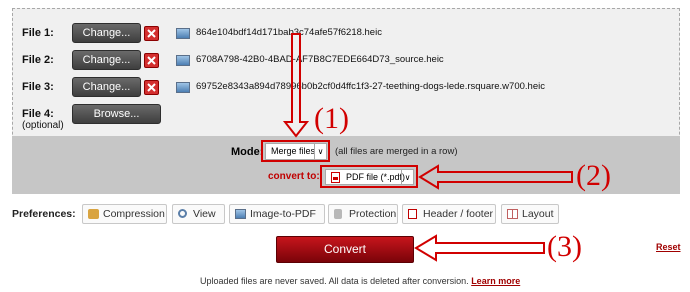  Describe the element at coordinates (294, 176) in the screenshot. I see `convert-to-label: convert to:` at that location.